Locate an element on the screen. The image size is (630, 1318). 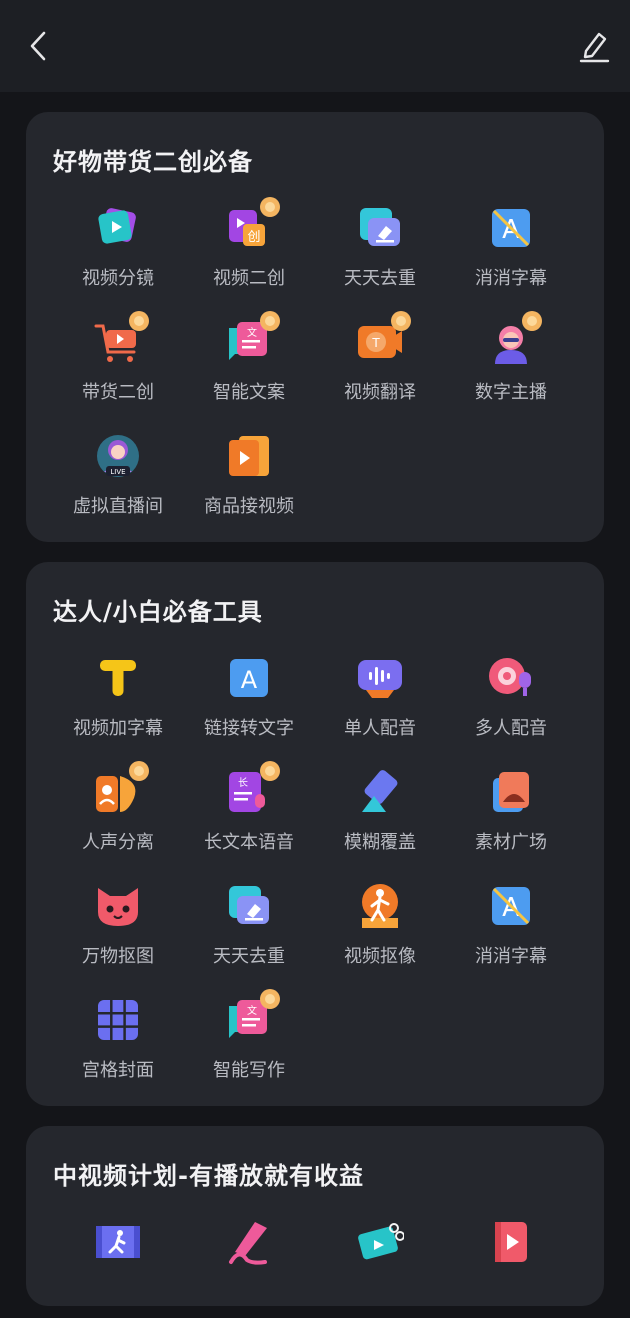
tool-label: 智能文案 is located at coordinates (249, 392).